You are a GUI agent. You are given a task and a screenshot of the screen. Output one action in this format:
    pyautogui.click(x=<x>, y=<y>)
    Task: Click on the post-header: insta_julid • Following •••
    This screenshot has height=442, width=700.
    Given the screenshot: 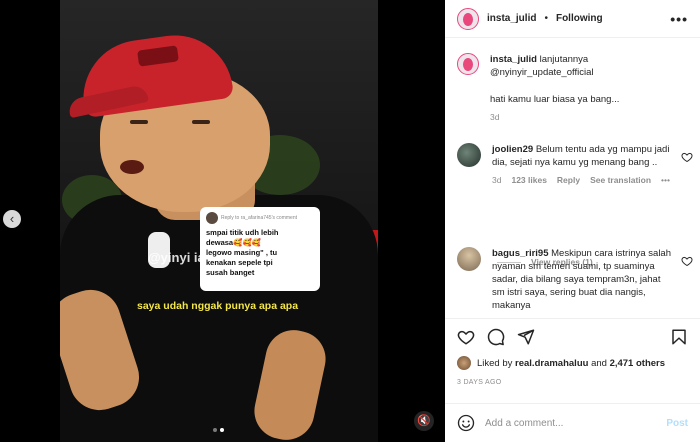 What is the action you would take?
    pyautogui.click(x=572, y=19)
    